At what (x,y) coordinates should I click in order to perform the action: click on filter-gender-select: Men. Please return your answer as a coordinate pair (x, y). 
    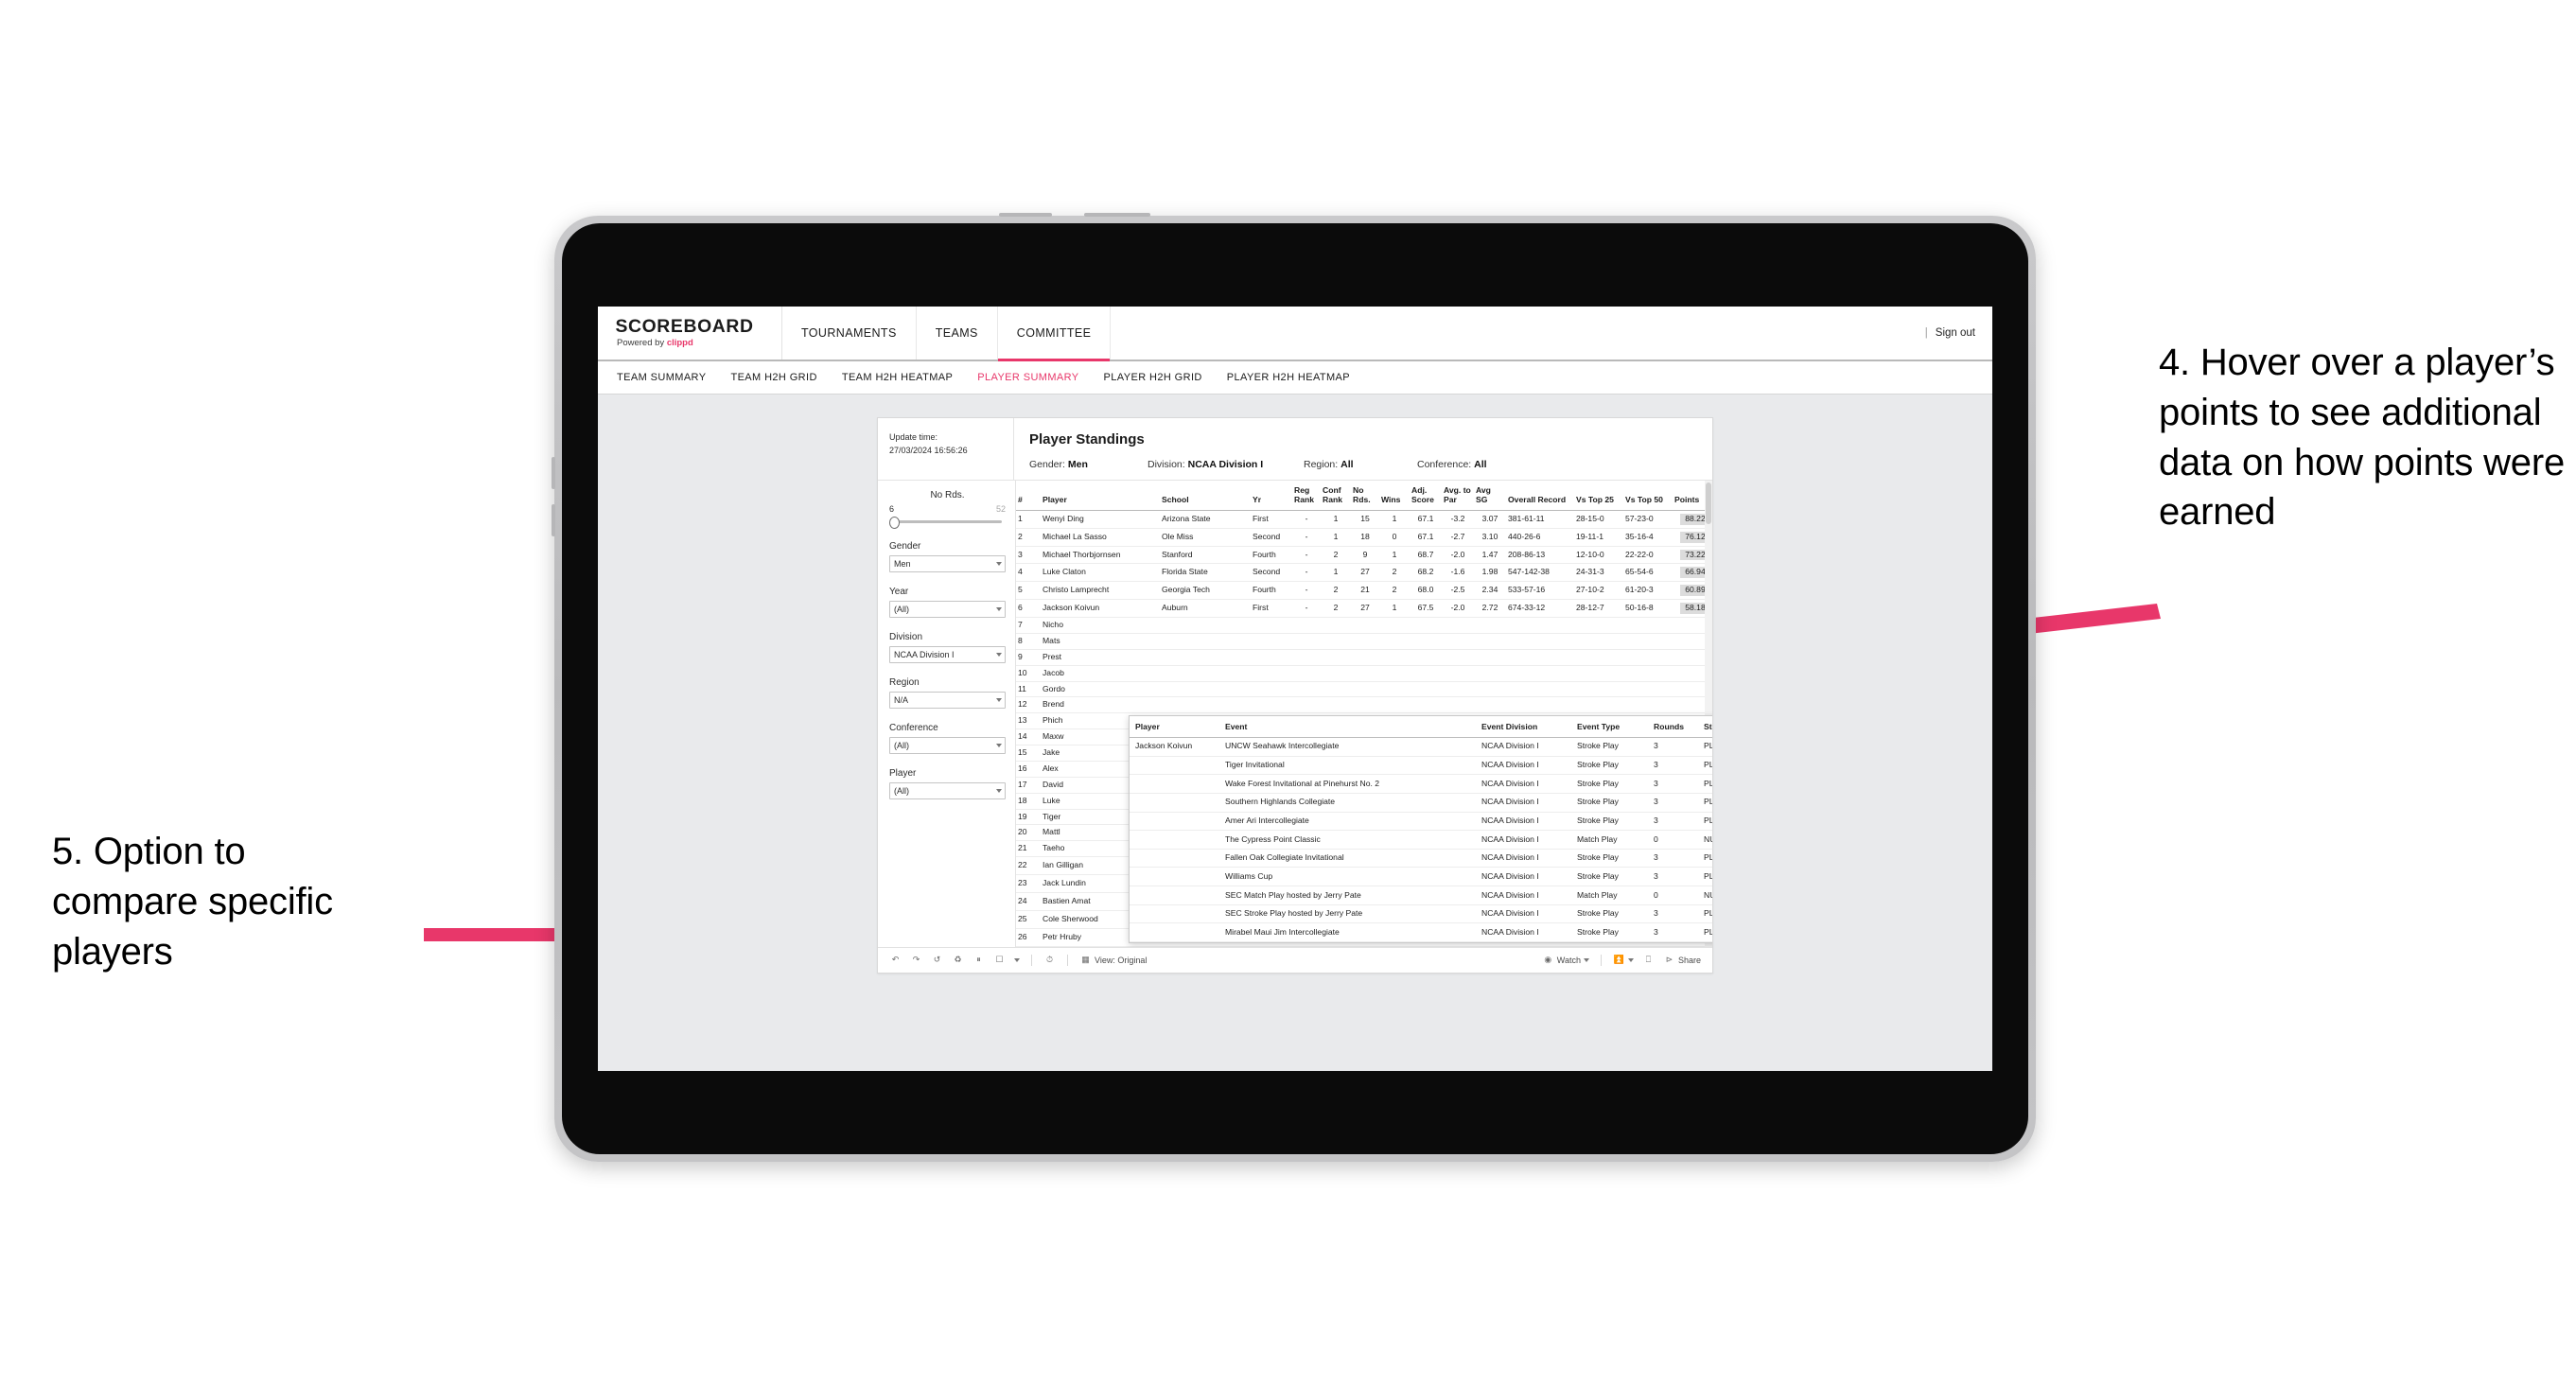
    Looking at the image, I should click on (948, 563).